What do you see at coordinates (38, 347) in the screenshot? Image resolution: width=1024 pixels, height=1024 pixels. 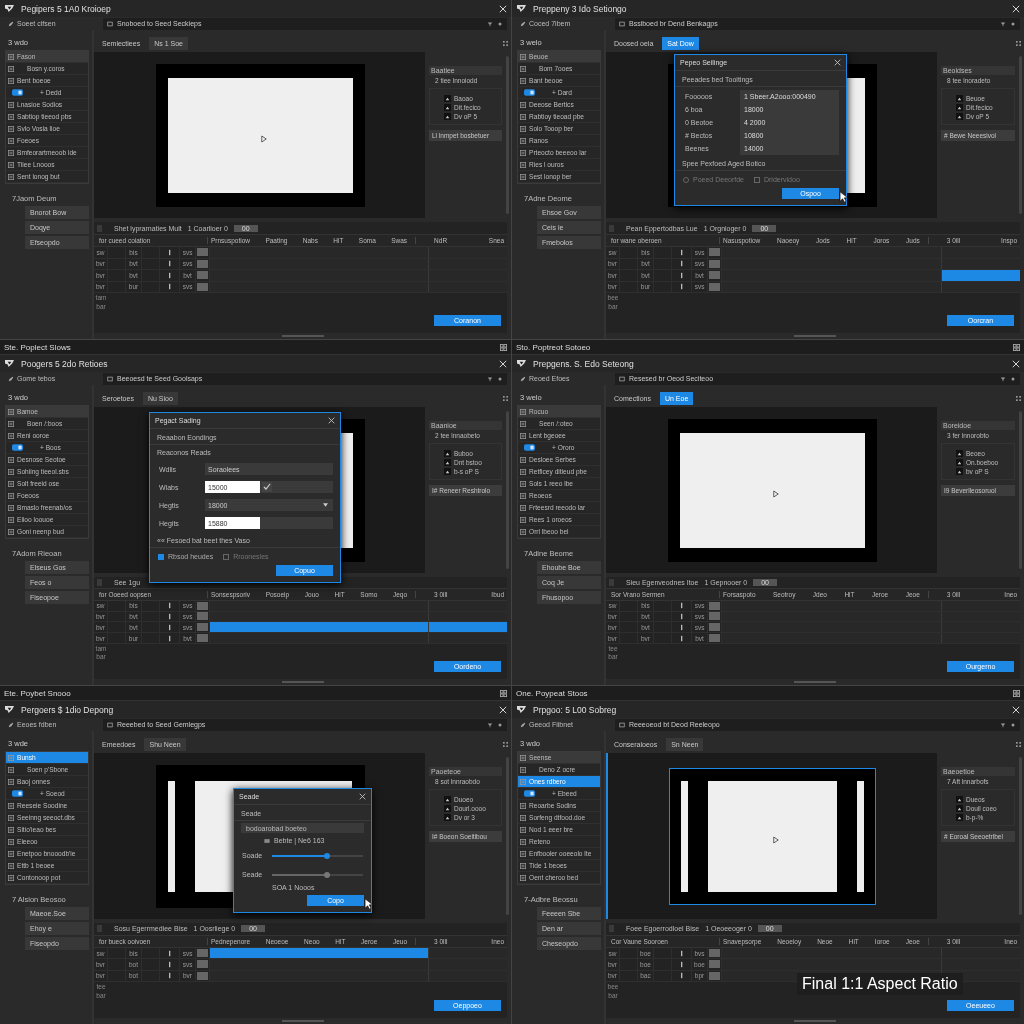 I see `window-title: Ste. Poplect Slows` at bounding box center [38, 347].